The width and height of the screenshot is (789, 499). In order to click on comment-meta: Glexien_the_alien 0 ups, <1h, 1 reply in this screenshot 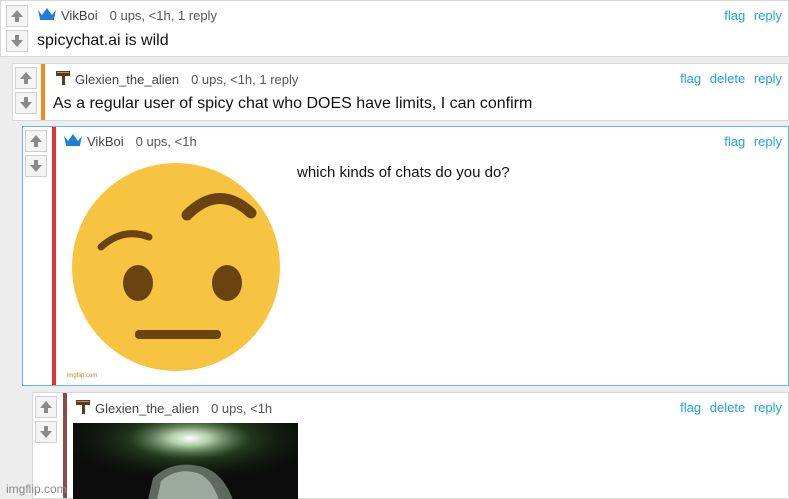, I will do `click(176, 79)`.